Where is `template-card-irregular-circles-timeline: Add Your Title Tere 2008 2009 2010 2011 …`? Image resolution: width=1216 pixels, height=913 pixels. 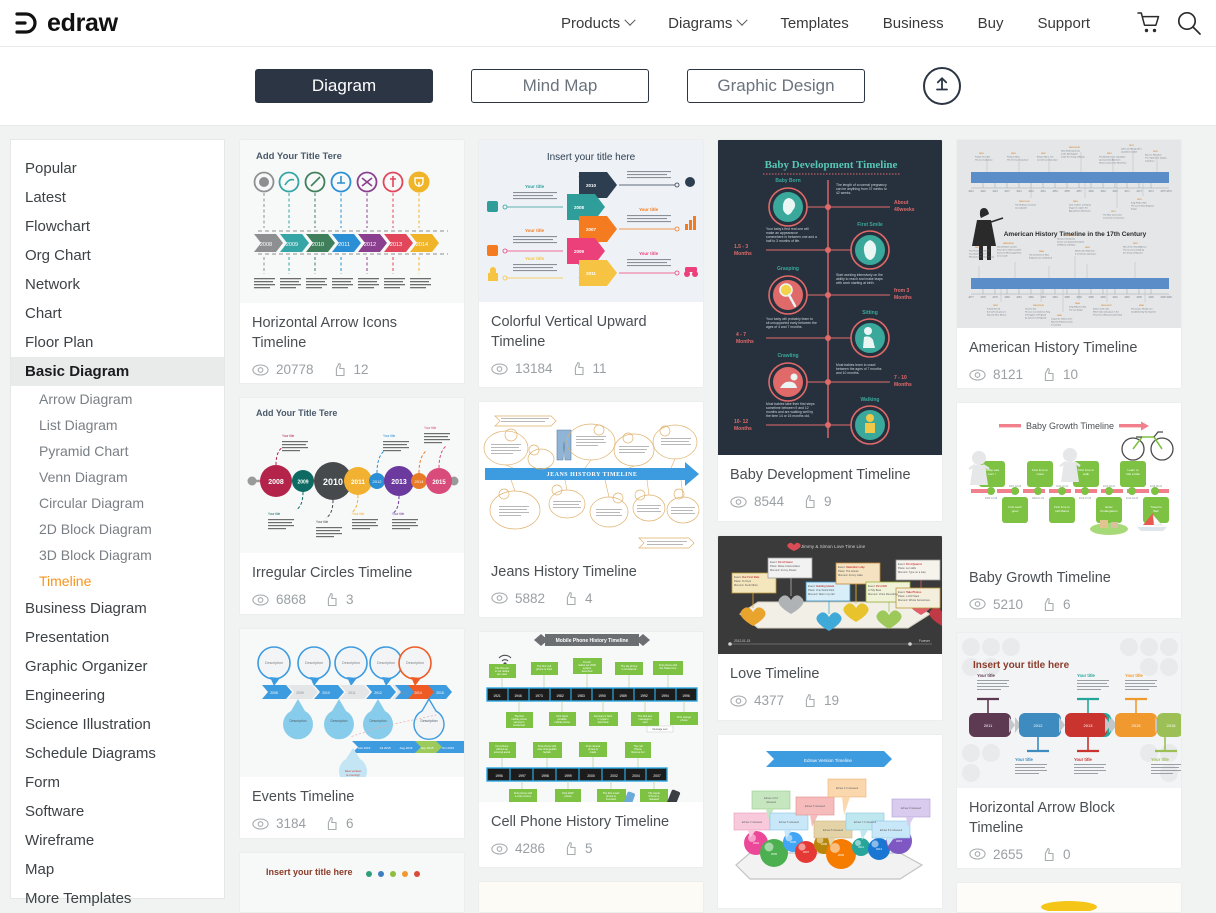 template-card-irregular-circles-timeline: Add Your Title Tere 2008 2009 2010 2011 … is located at coordinates (352, 506).